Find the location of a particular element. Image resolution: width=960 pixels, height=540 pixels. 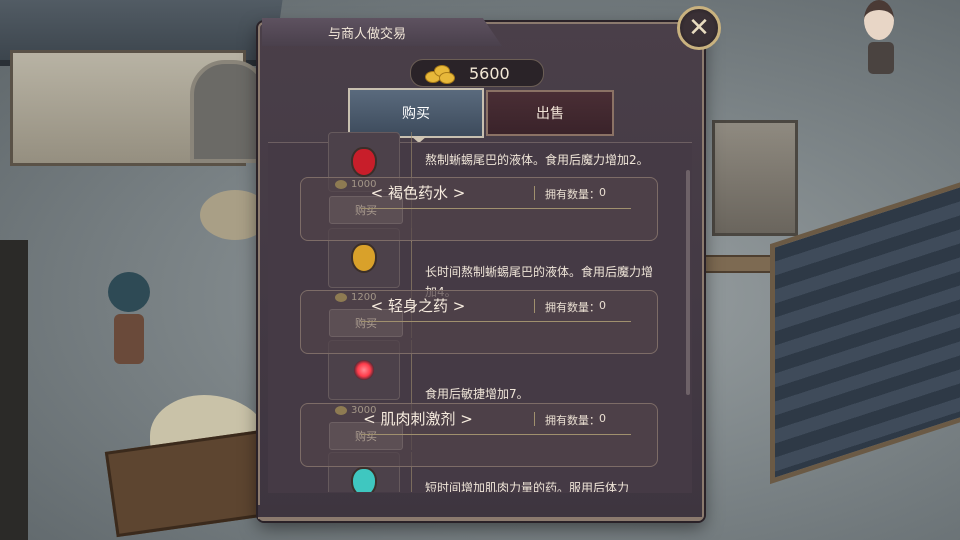

list-scrollbar is located at coordinates (688, 282).